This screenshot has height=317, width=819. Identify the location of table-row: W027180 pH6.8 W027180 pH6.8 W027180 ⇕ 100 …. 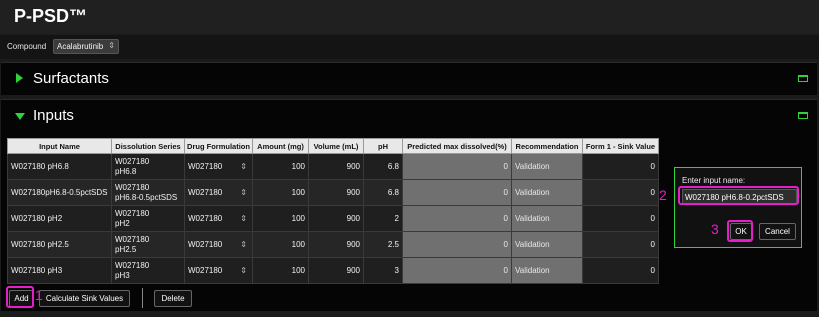
(333, 166).